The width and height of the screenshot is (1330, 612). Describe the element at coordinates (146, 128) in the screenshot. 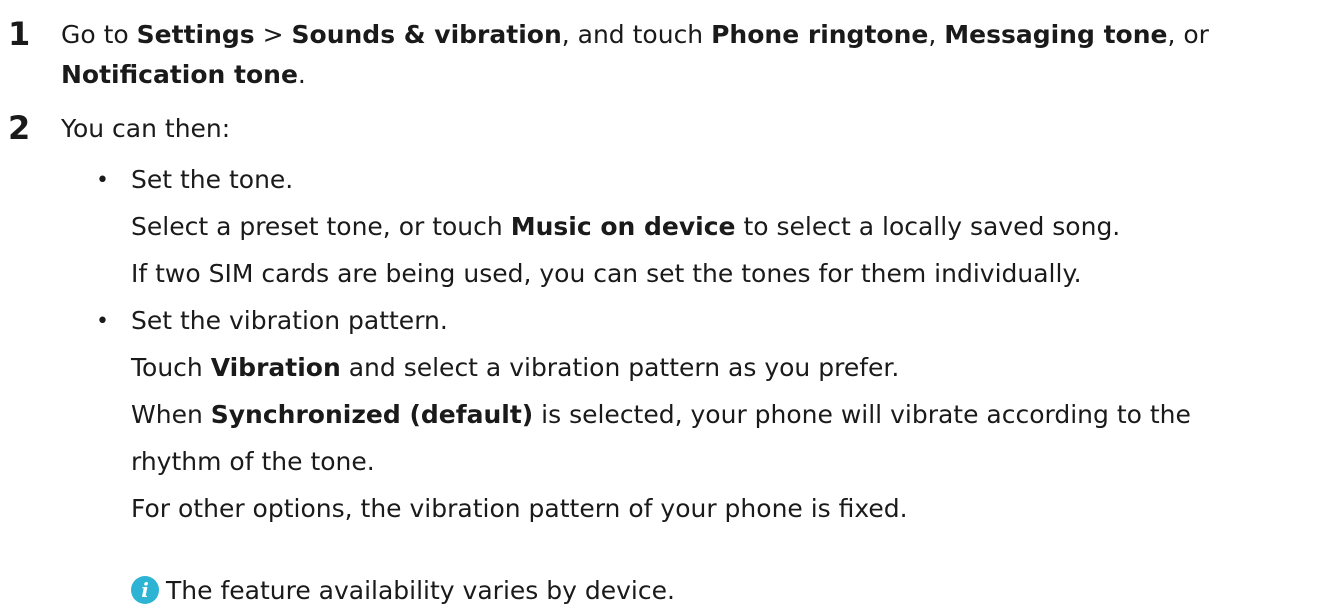

I see `step-2-intro: You can then:` at that location.